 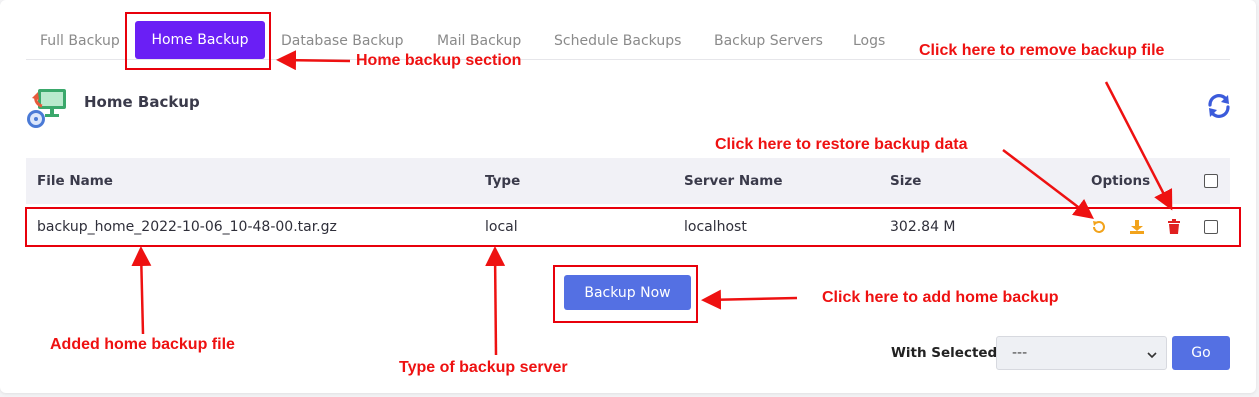 I want to click on annotation-restore: Click here to restore backup data, so click(x=841, y=144).